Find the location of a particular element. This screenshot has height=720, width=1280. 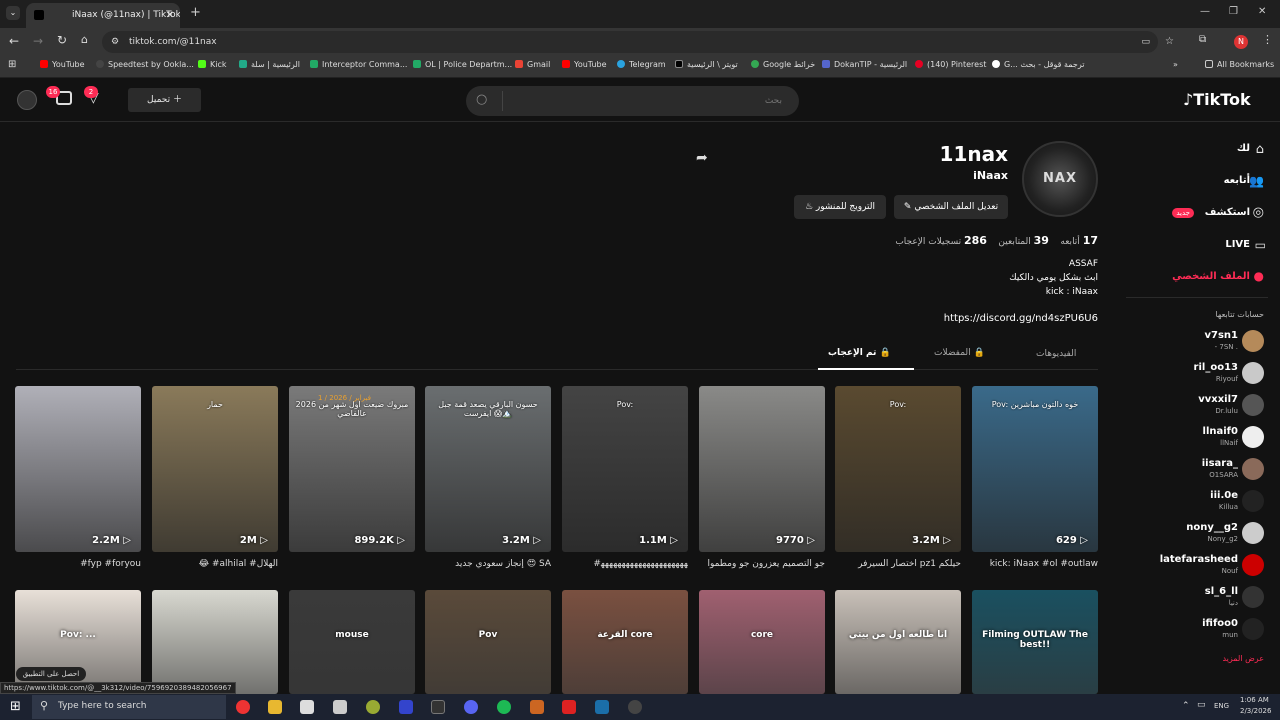

share-icon: ➦ is located at coordinates (702, 158).